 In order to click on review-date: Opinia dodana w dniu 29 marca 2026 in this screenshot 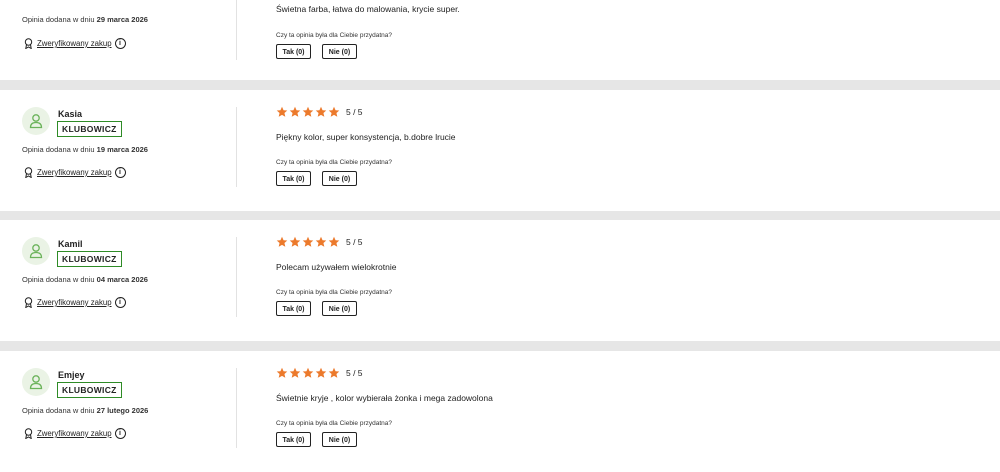, I will do `click(85, 19)`.